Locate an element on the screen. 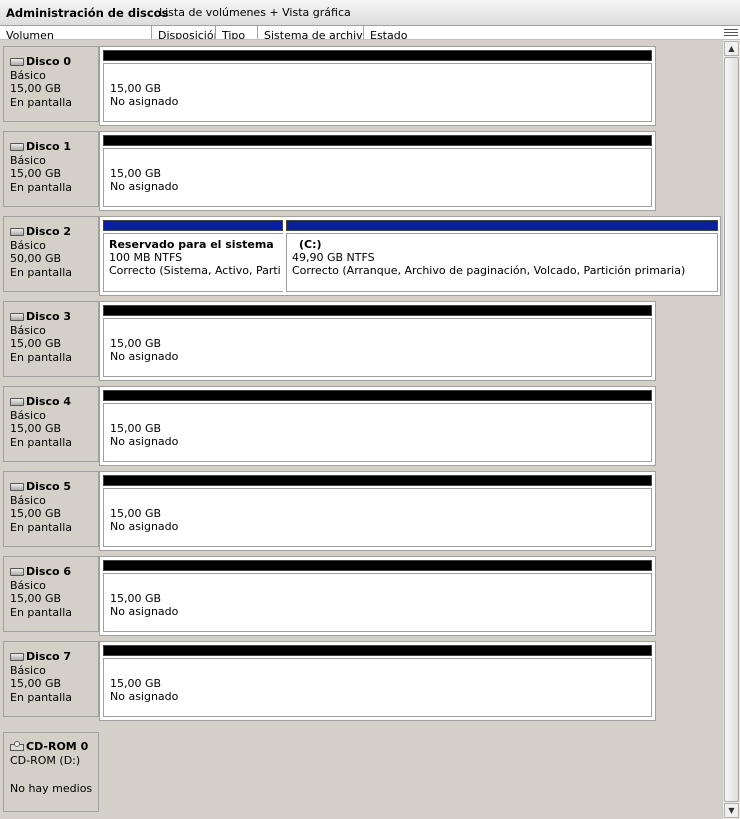 The image size is (740, 819). disk-label: Disco 6 Básico 15,00 GB En pantalla is located at coordinates (51, 594).